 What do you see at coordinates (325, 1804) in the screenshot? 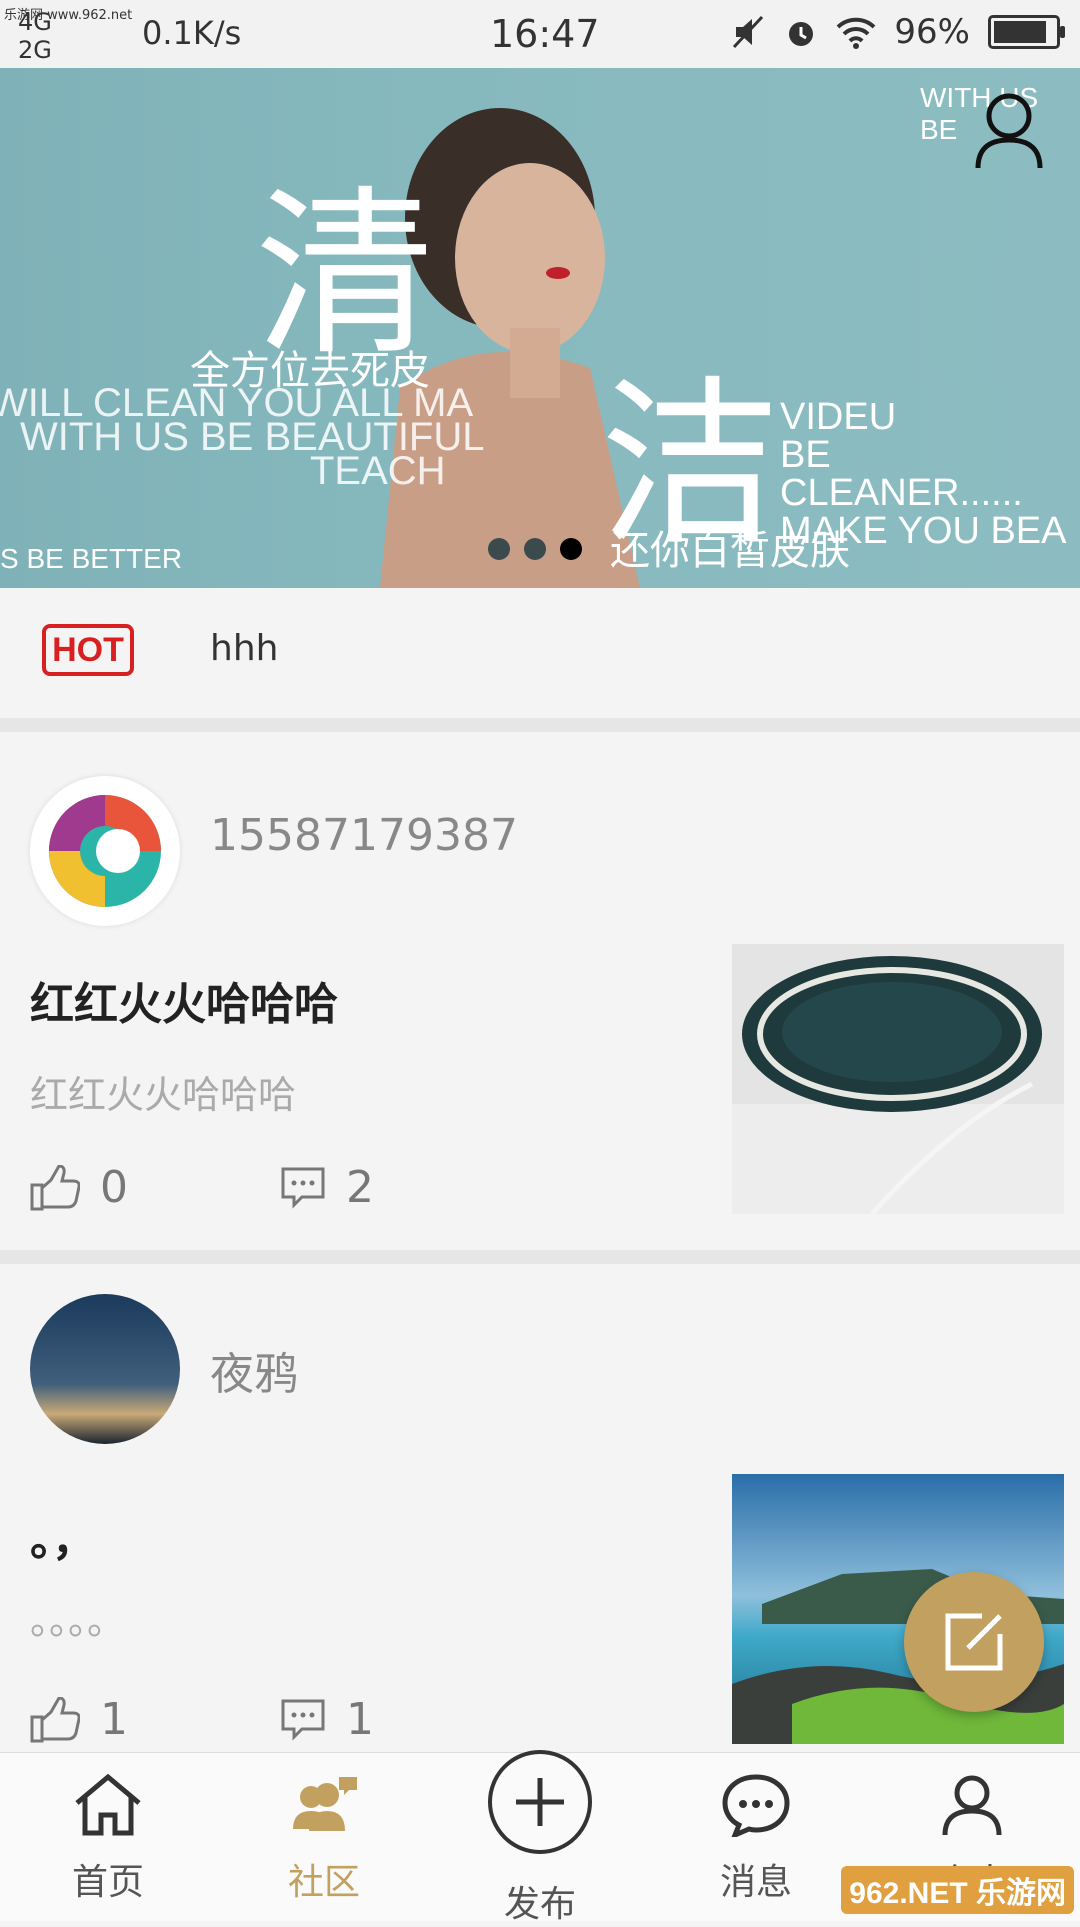
I see `community-icon` at bounding box center [325, 1804].